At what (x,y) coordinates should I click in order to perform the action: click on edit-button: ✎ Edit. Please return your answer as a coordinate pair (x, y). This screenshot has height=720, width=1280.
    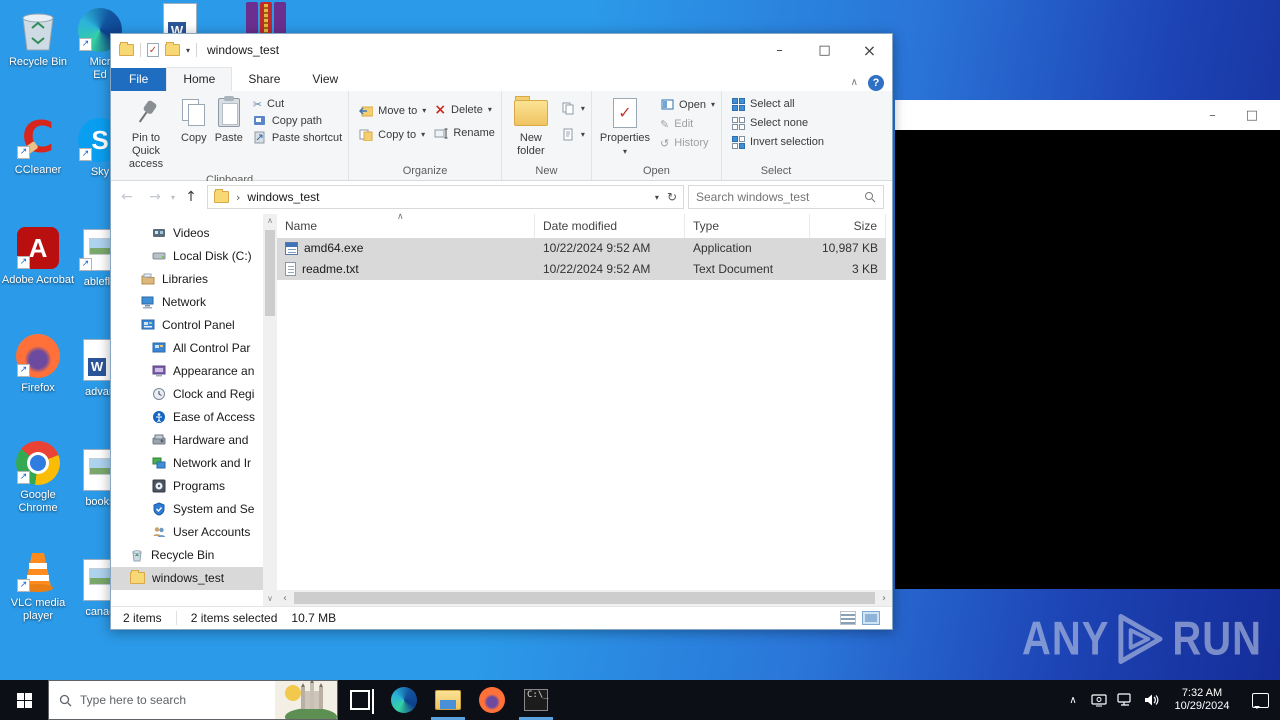
    Looking at the image, I should click on (687, 124).